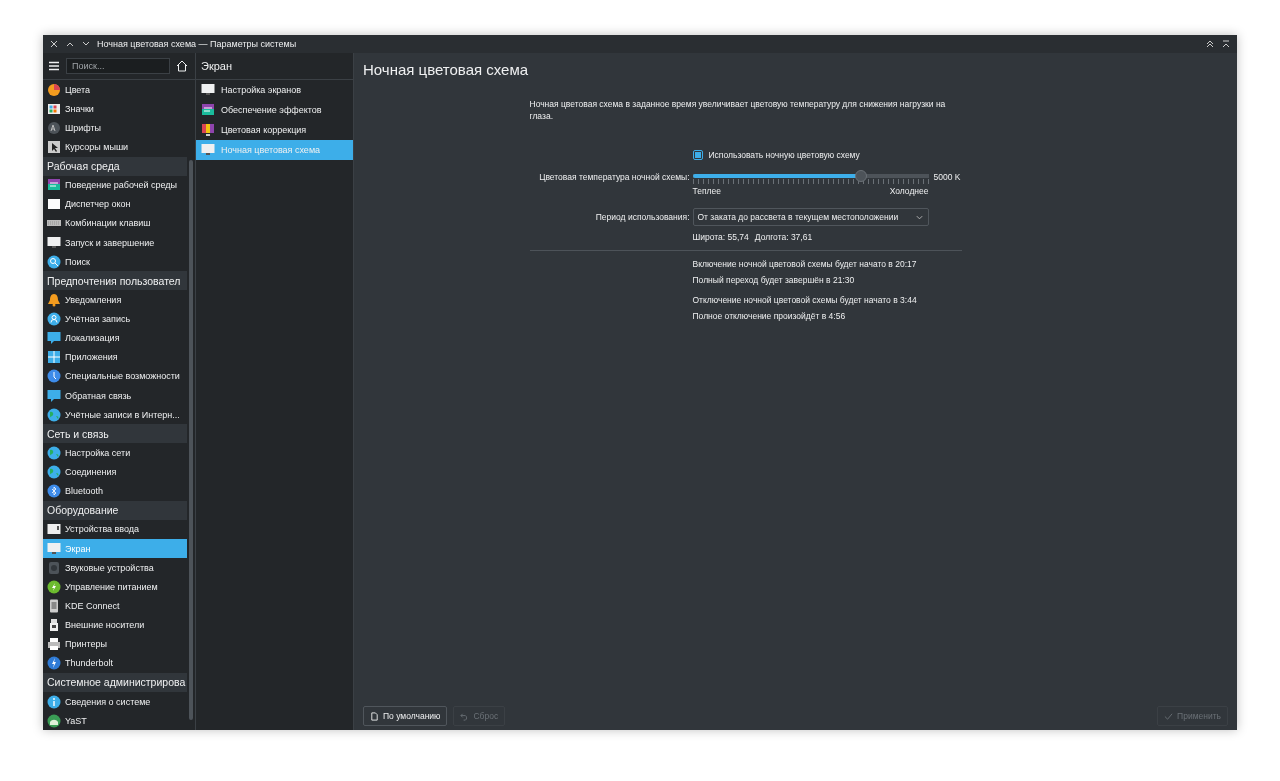 The width and height of the screenshot is (1280, 781). Describe the element at coordinates (54, 146) in the screenshot. I see `cursor-icon` at that location.